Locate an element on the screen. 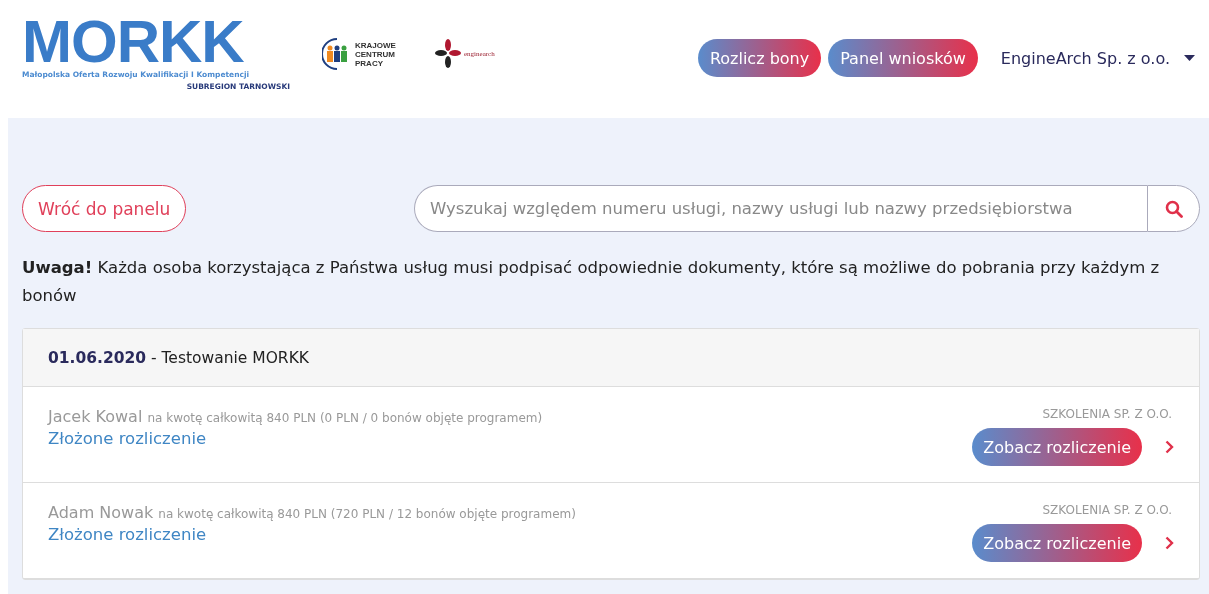  person-summary: Jacek Kowal na kwotę całkowitą 840 PLN (0 PLN / 0 bonów objęte programem) is located at coordinates (295, 416).